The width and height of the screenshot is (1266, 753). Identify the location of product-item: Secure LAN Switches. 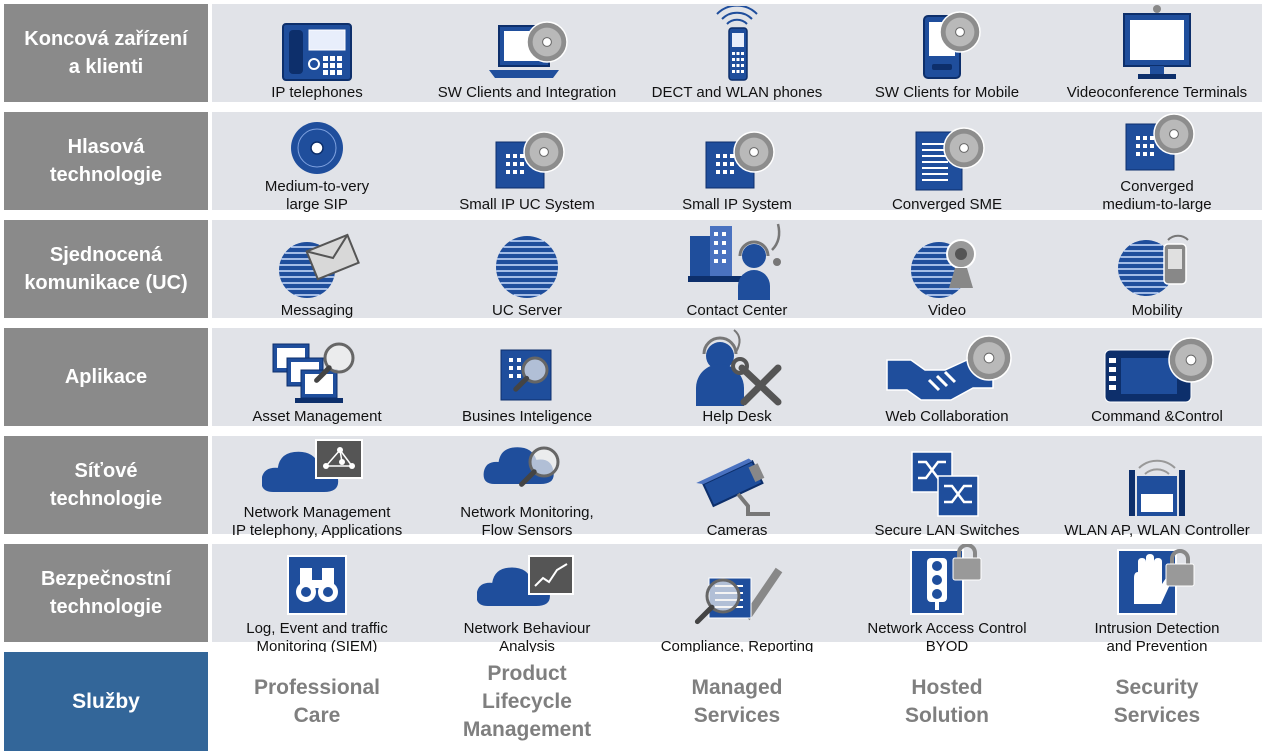
(947, 490).